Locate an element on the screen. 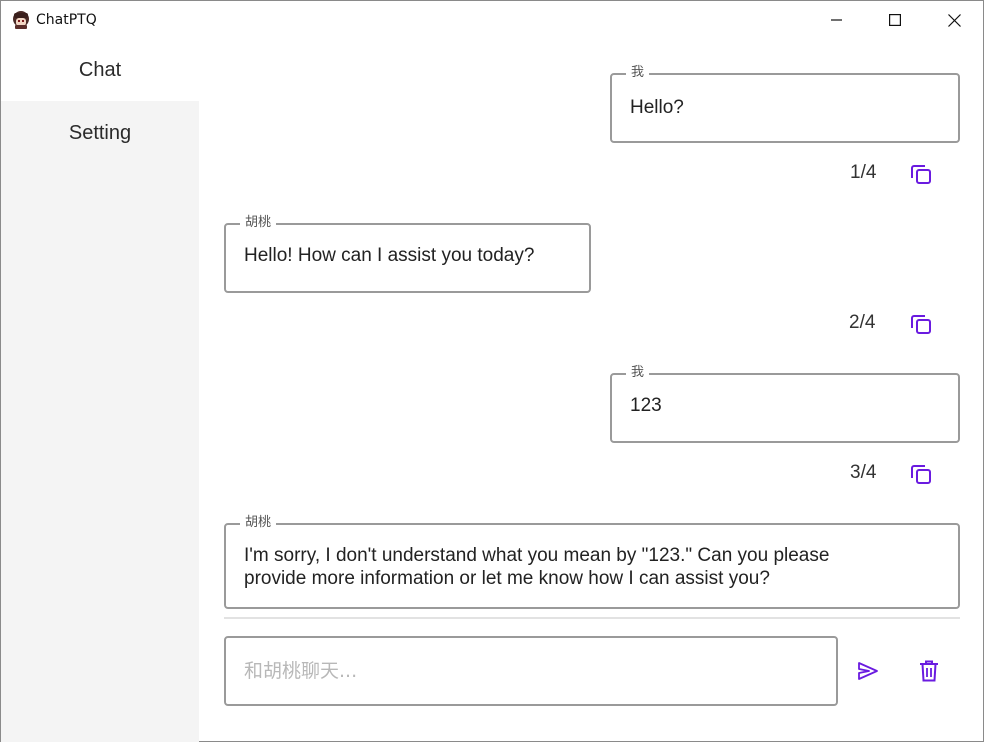 Image resolution: width=984 pixels, height=742 pixels. title-bar: ChatPTQ is located at coordinates (492, 20).